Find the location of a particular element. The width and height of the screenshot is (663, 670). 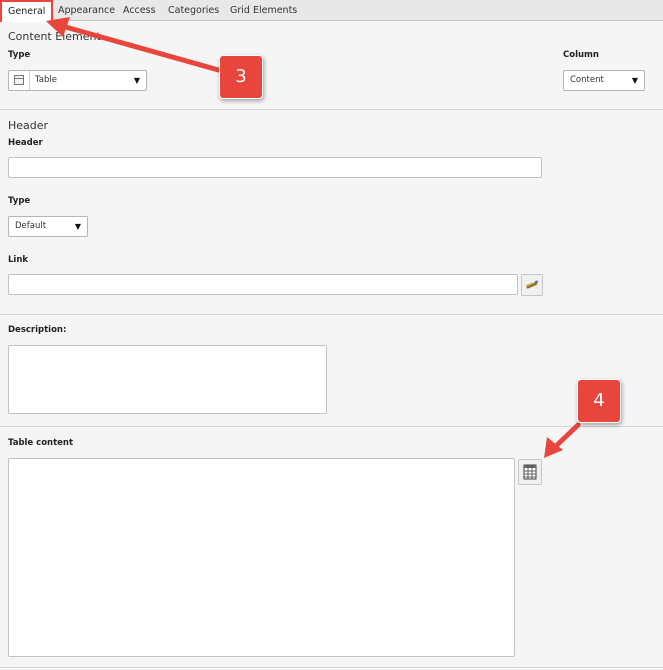

tab-general: General is located at coordinates (27, 11).